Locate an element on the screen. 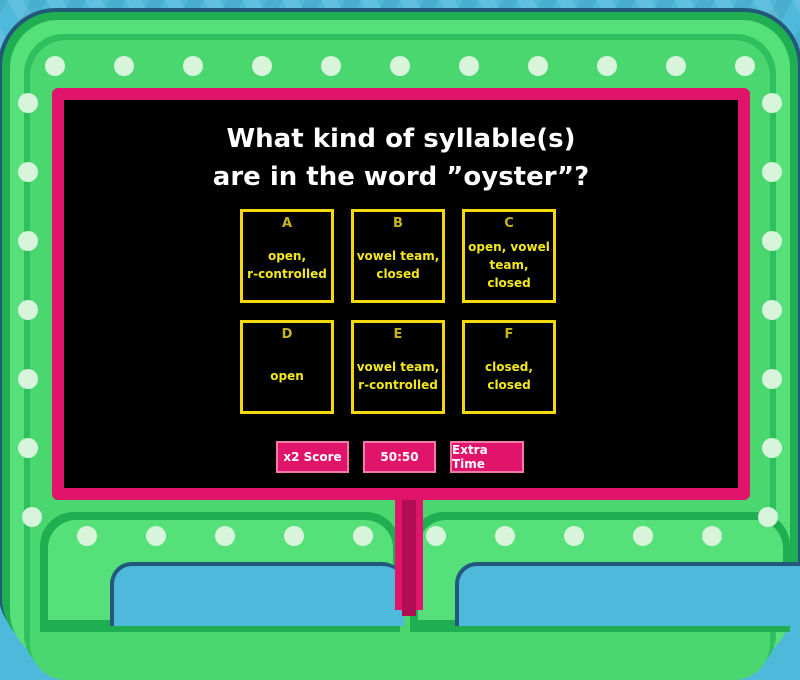 Image resolution: width=800 pixels, height=680 pixels. answer-text: open, vowel team, closed is located at coordinates (509, 265).